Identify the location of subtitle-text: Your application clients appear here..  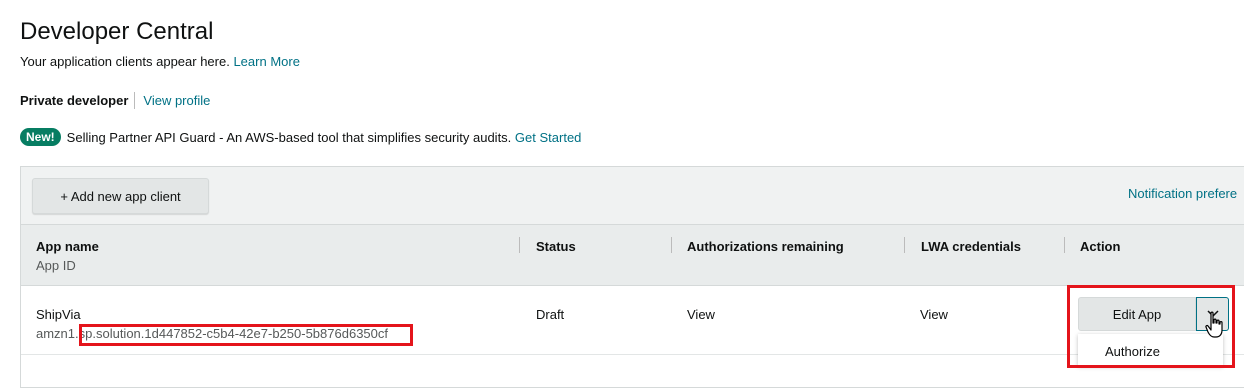
(125, 61).